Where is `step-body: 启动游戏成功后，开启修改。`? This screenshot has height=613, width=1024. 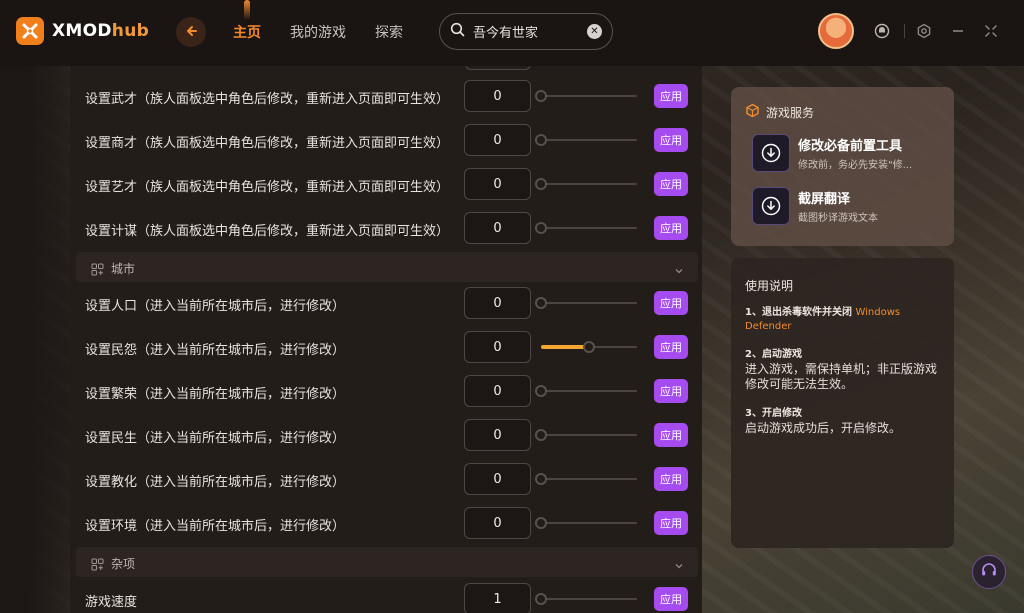
step-body: 启动游戏成功后，开启修改。 is located at coordinates (823, 428).